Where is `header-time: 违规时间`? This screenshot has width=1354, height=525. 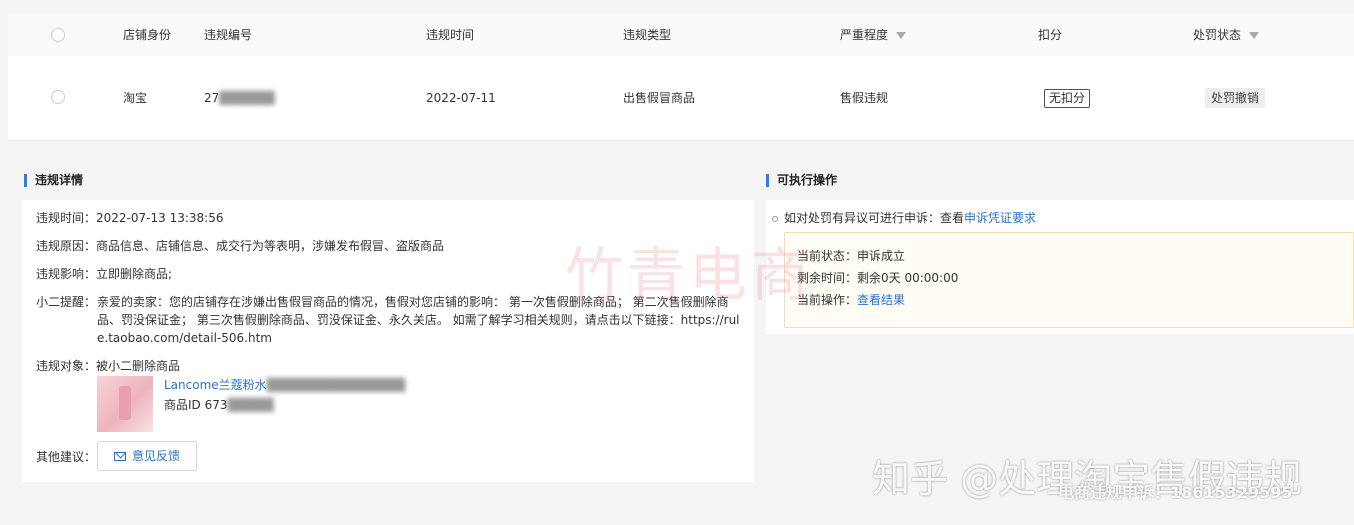 header-time: 违规时间 is located at coordinates (450, 35).